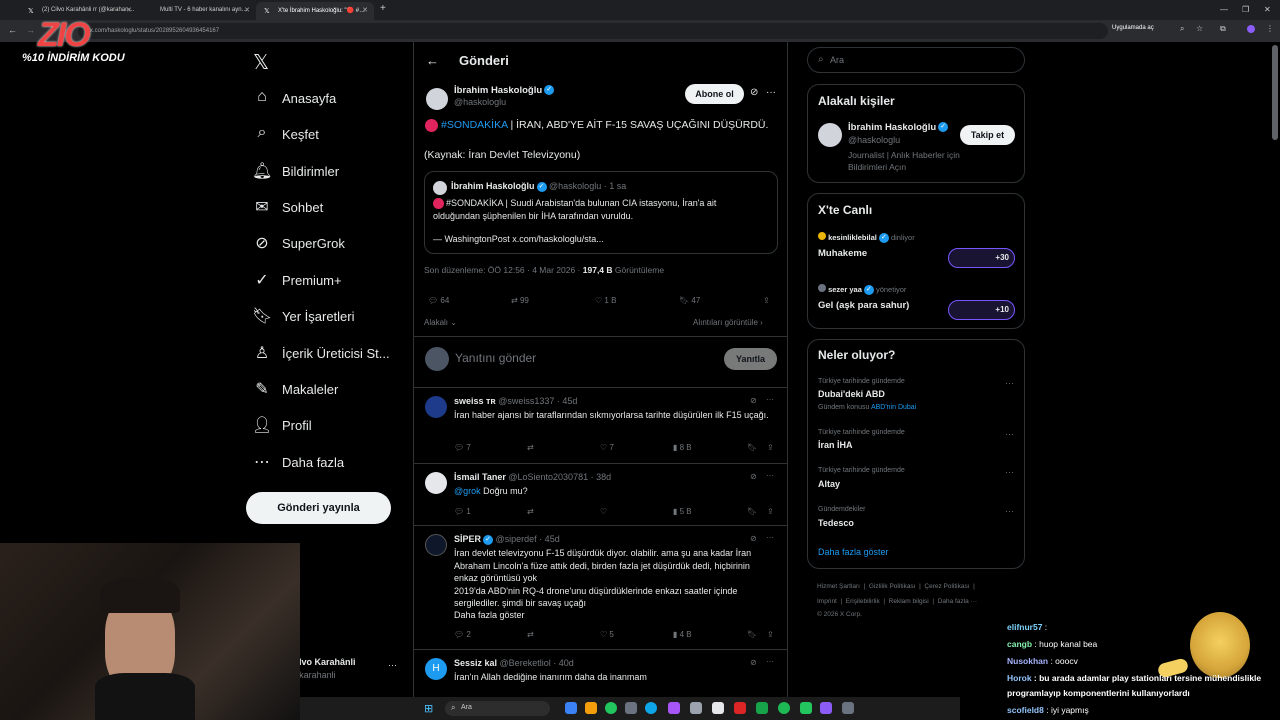 Image resolution: width=1280 pixels, height=720 pixels. Describe the element at coordinates (462, 634) in the screenshot. I see `reply-action: 💬︎ 2` at that location.